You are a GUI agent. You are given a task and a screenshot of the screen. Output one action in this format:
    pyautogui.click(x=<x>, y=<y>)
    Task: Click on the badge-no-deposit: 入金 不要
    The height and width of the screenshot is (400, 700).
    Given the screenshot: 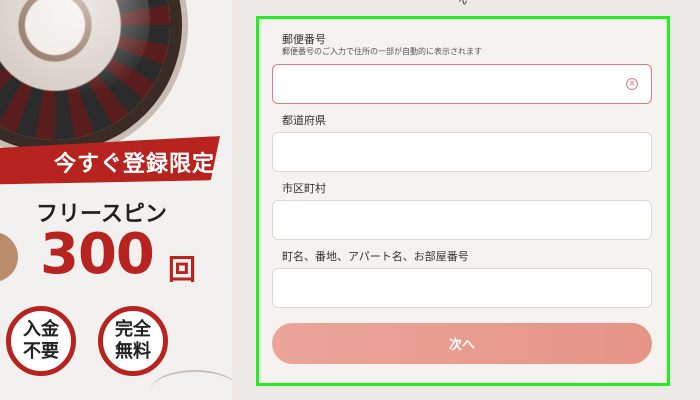 What is the action you would take?
    pyautogui.click(x=41, y=341)
    